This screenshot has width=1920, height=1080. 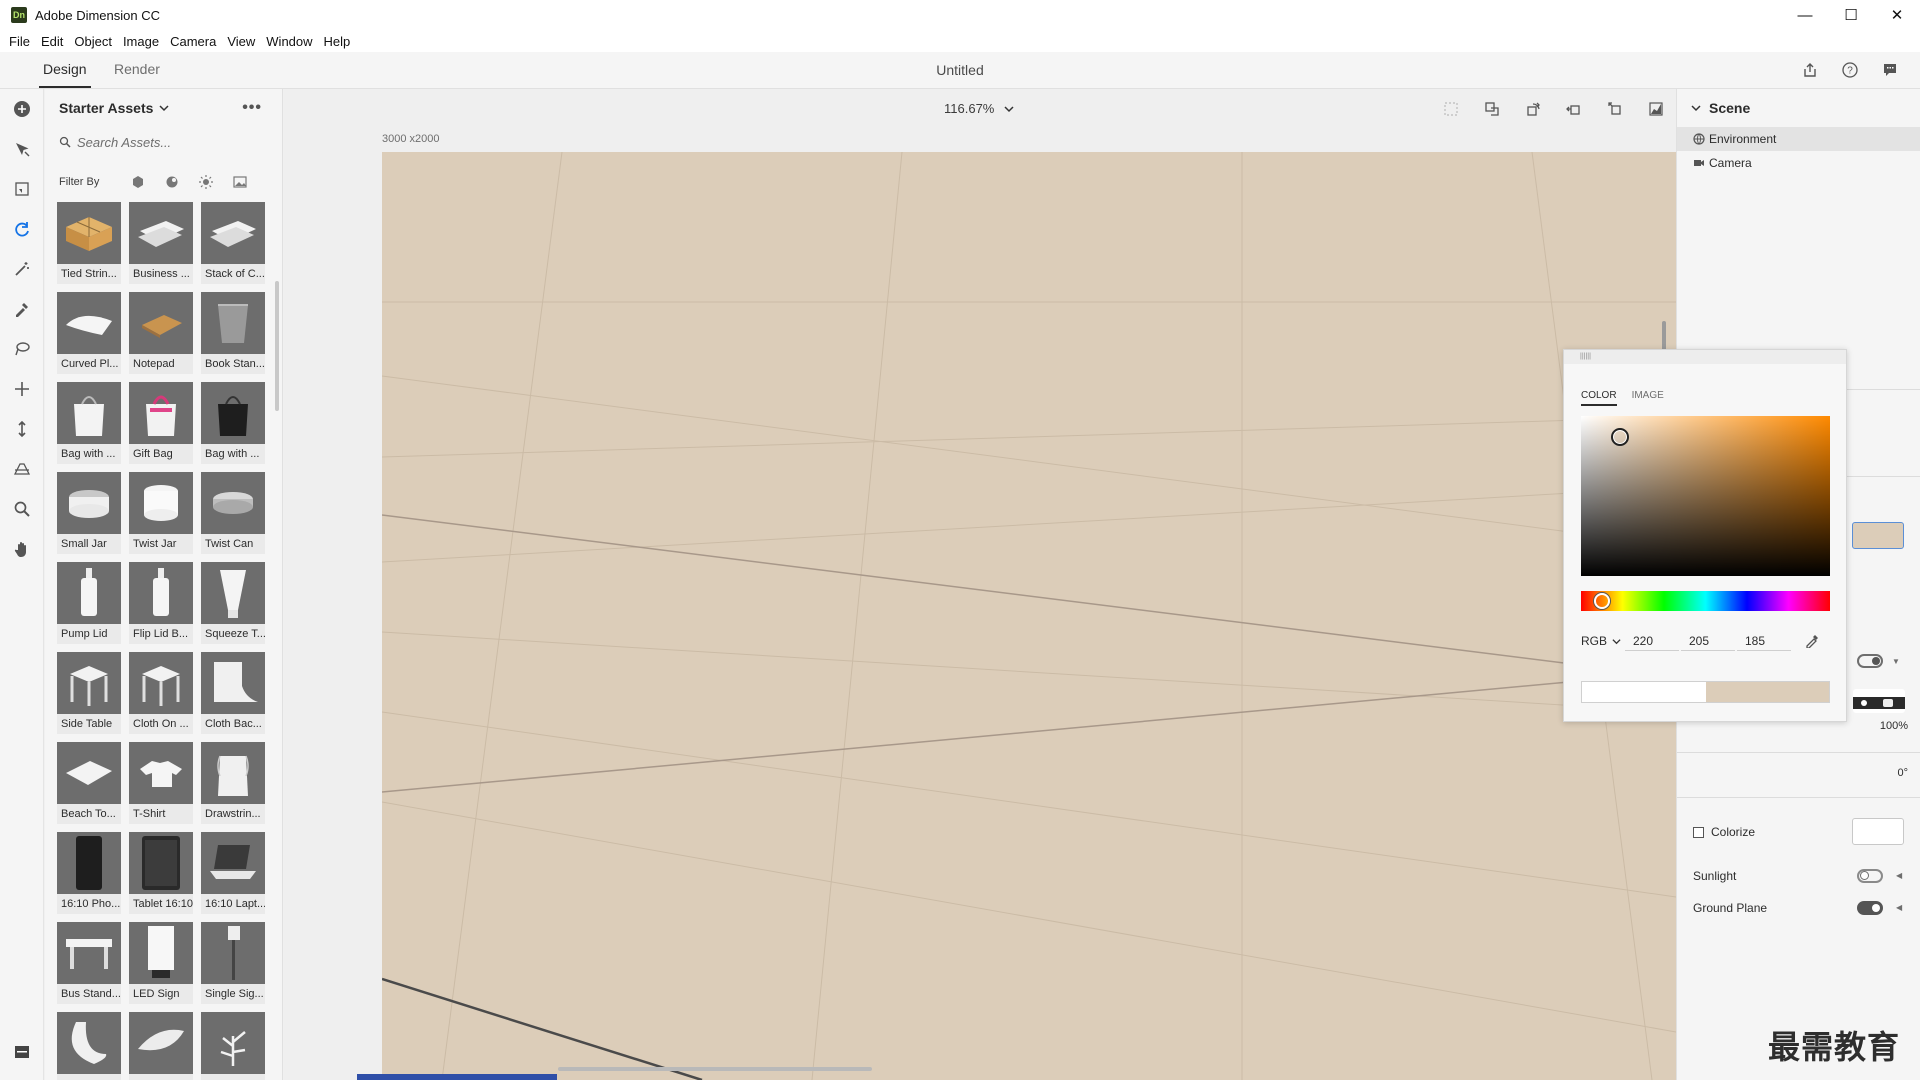 What do you see at coordinates (1602, 601) in the screenshot?
I see `hue-slider-handle` at bounding box center [1602, 601].